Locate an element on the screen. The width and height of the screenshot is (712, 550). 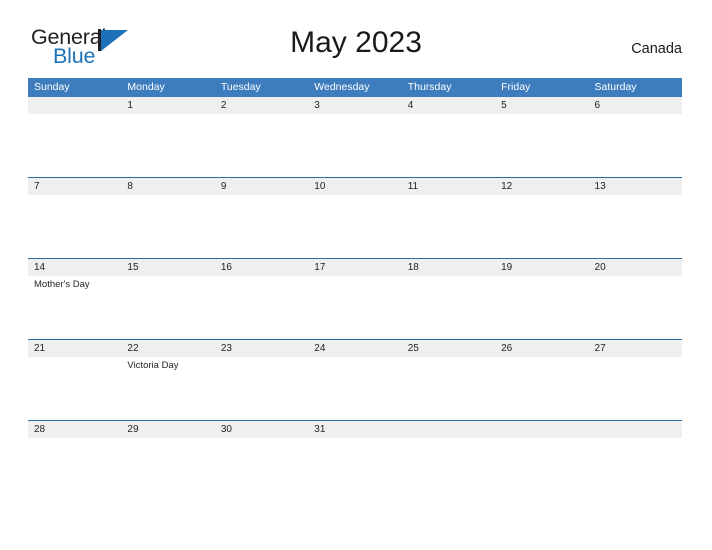
day-number: 24 is located at coordinates (354, 348).